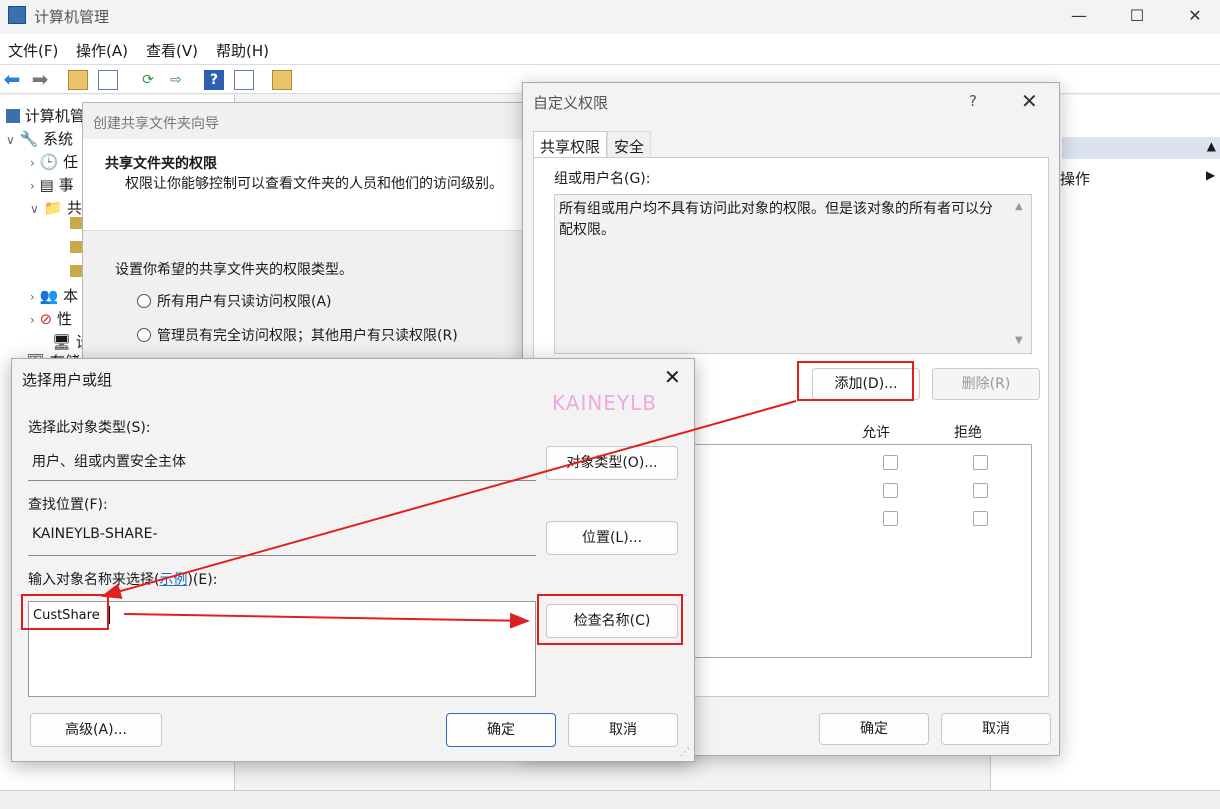 This screenshot has width=1220, height=809. I want to click on tree-item-performance: › ⊘ 性, so click(51, 318).